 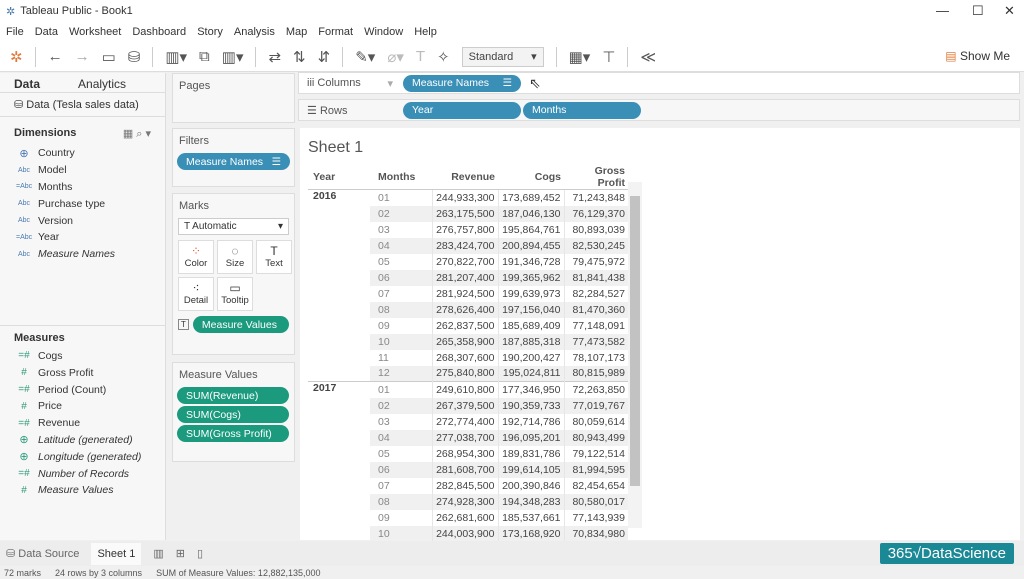 I want to click on value-cell: 244,933,300, so click(x=464, y=197).